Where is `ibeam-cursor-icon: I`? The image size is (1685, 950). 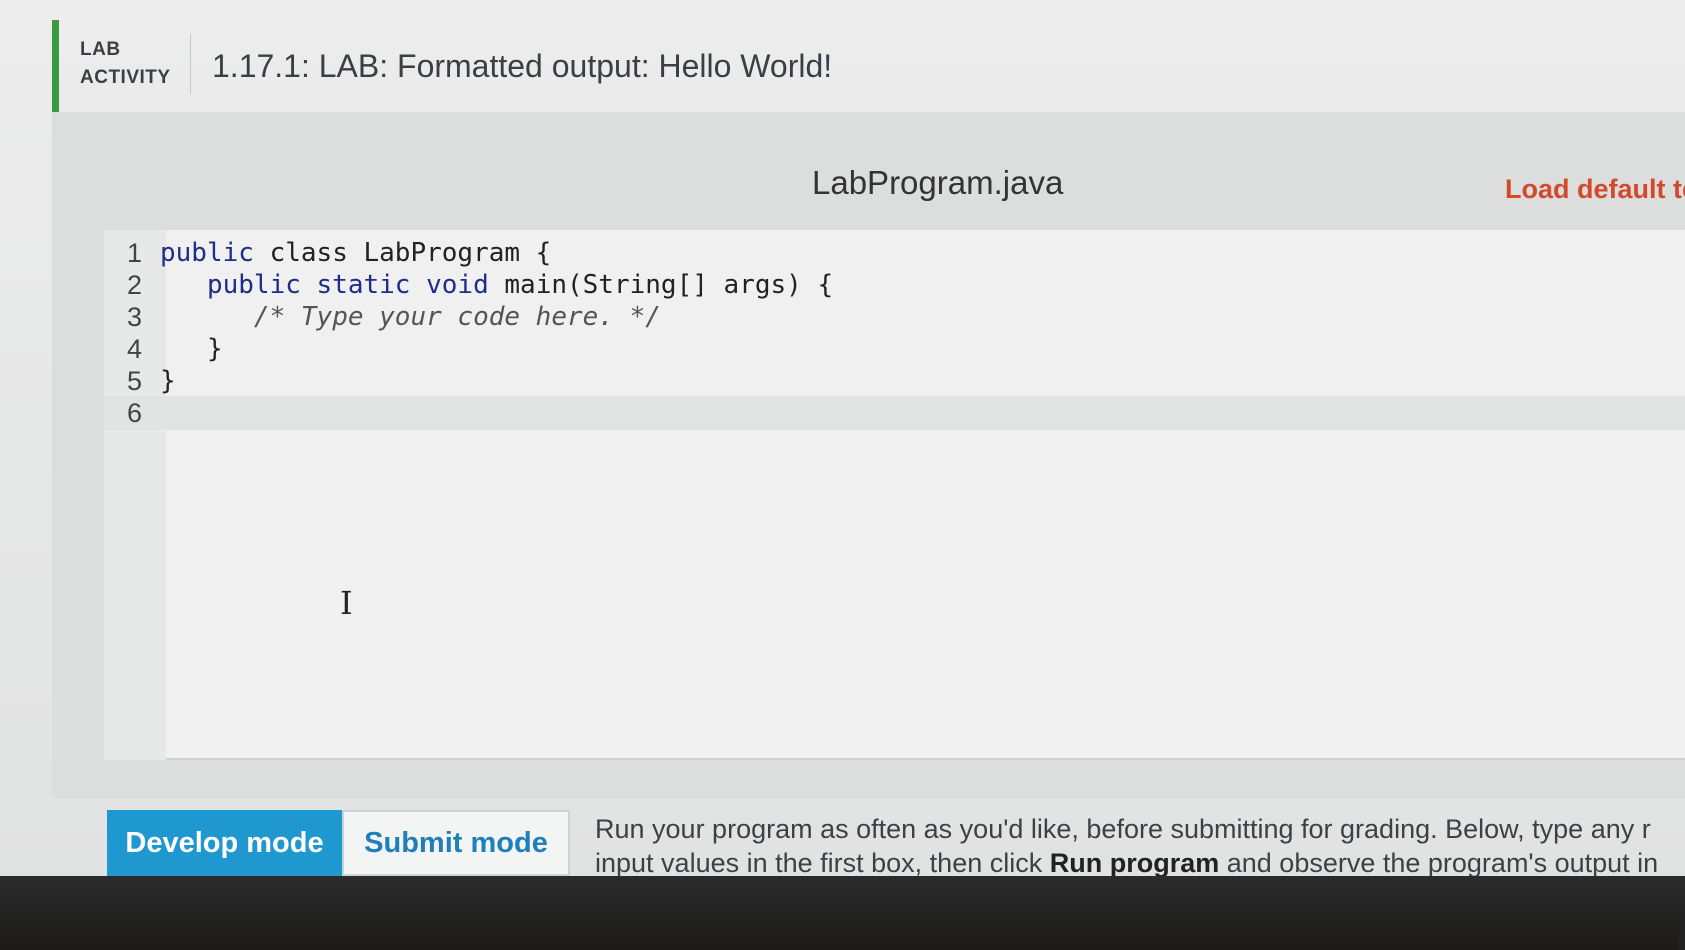 ibeam-cursor-icon: I is located at coordinates (346, 603).